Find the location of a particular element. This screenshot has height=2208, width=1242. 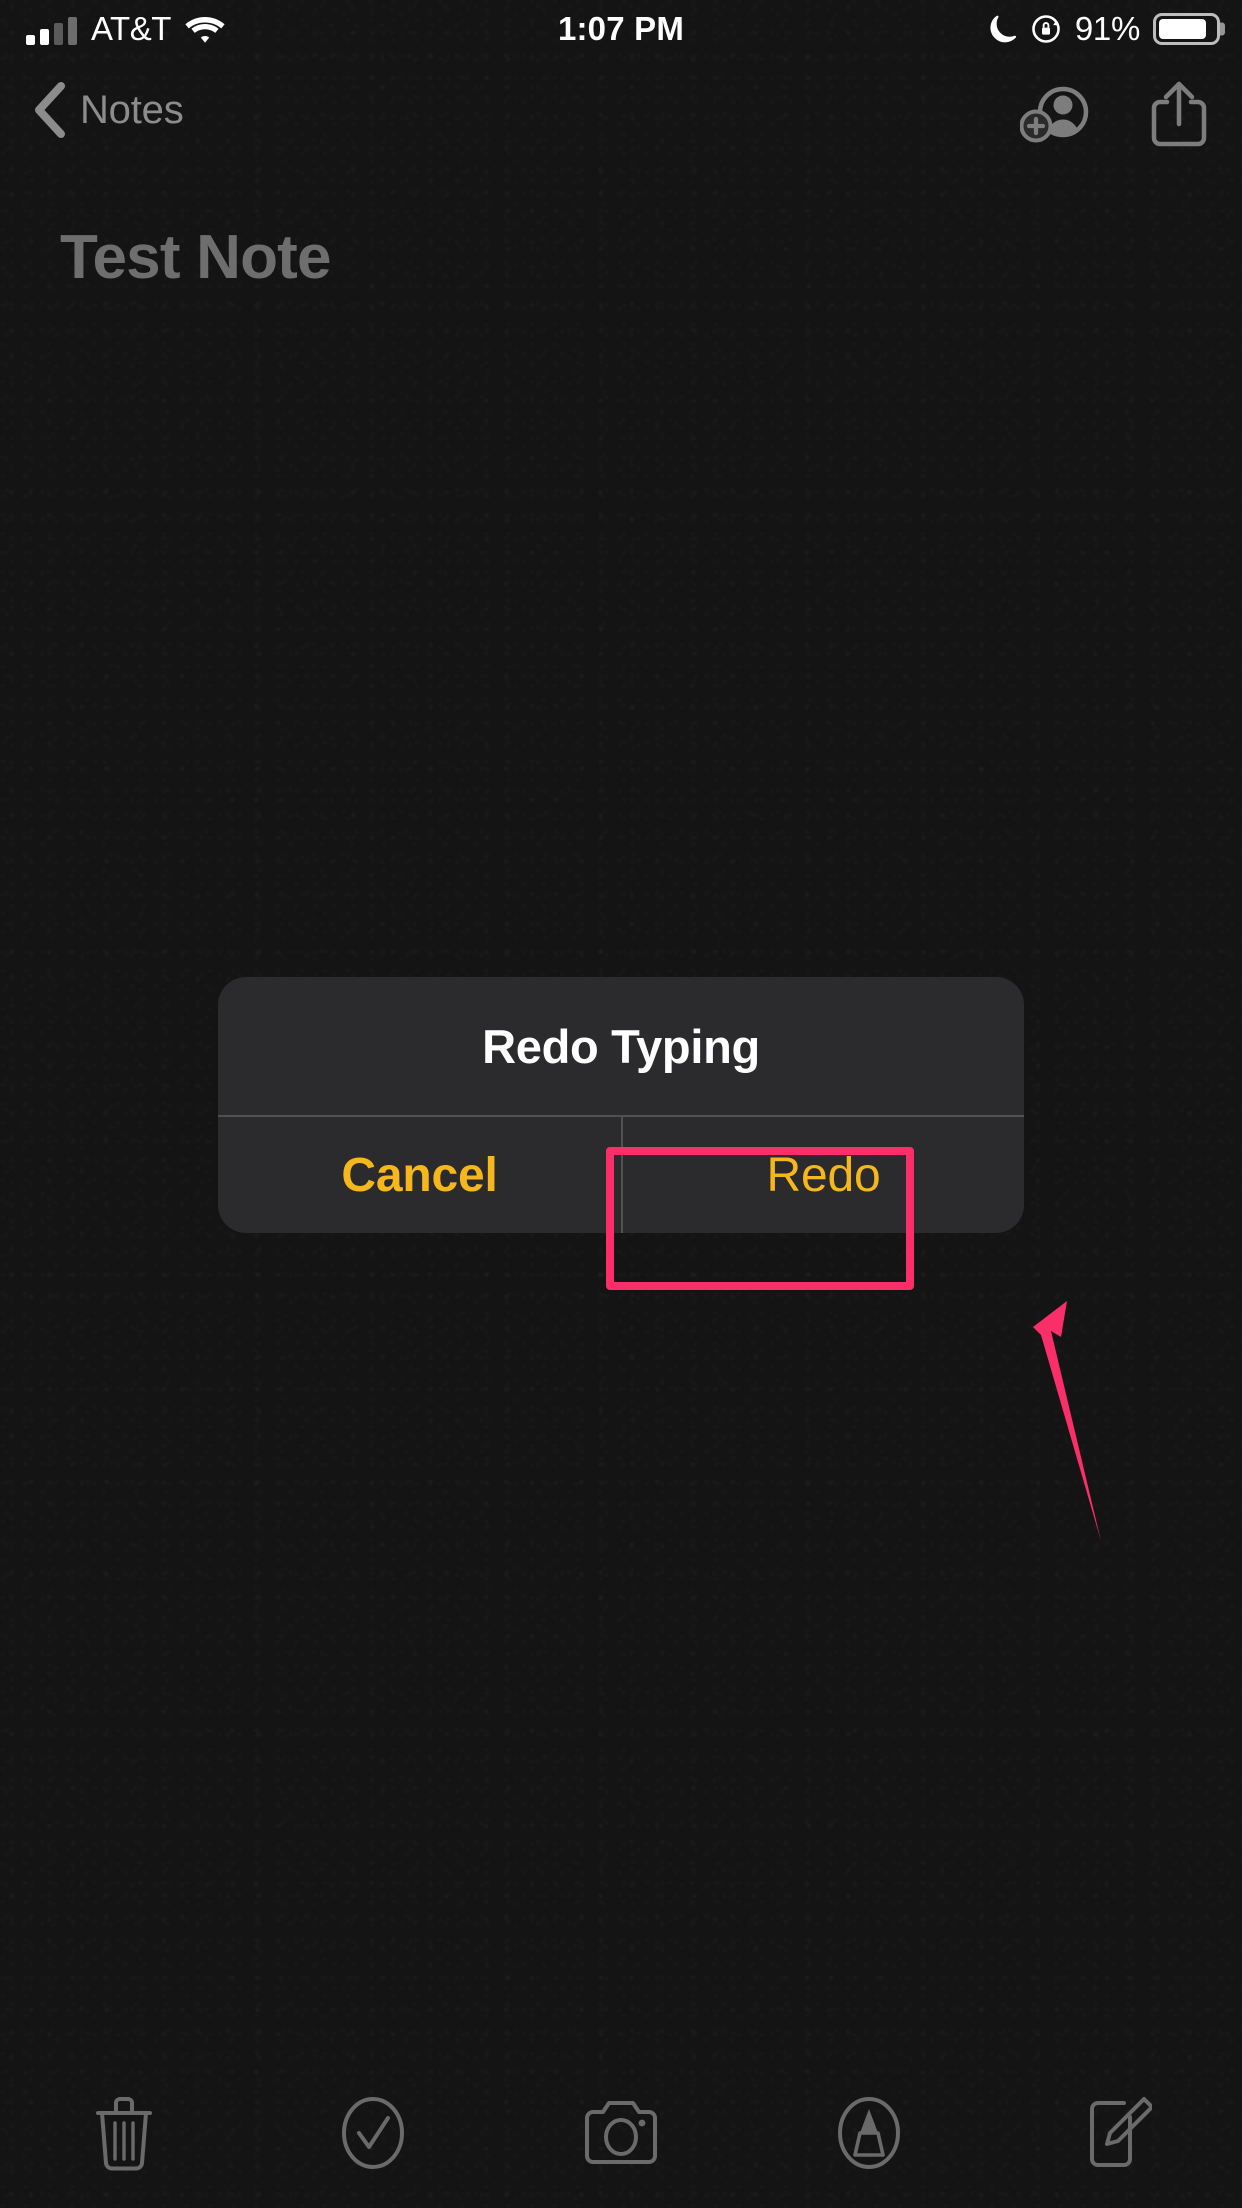

annotation-arrow-icon is located at coordinates (1080, 1420).